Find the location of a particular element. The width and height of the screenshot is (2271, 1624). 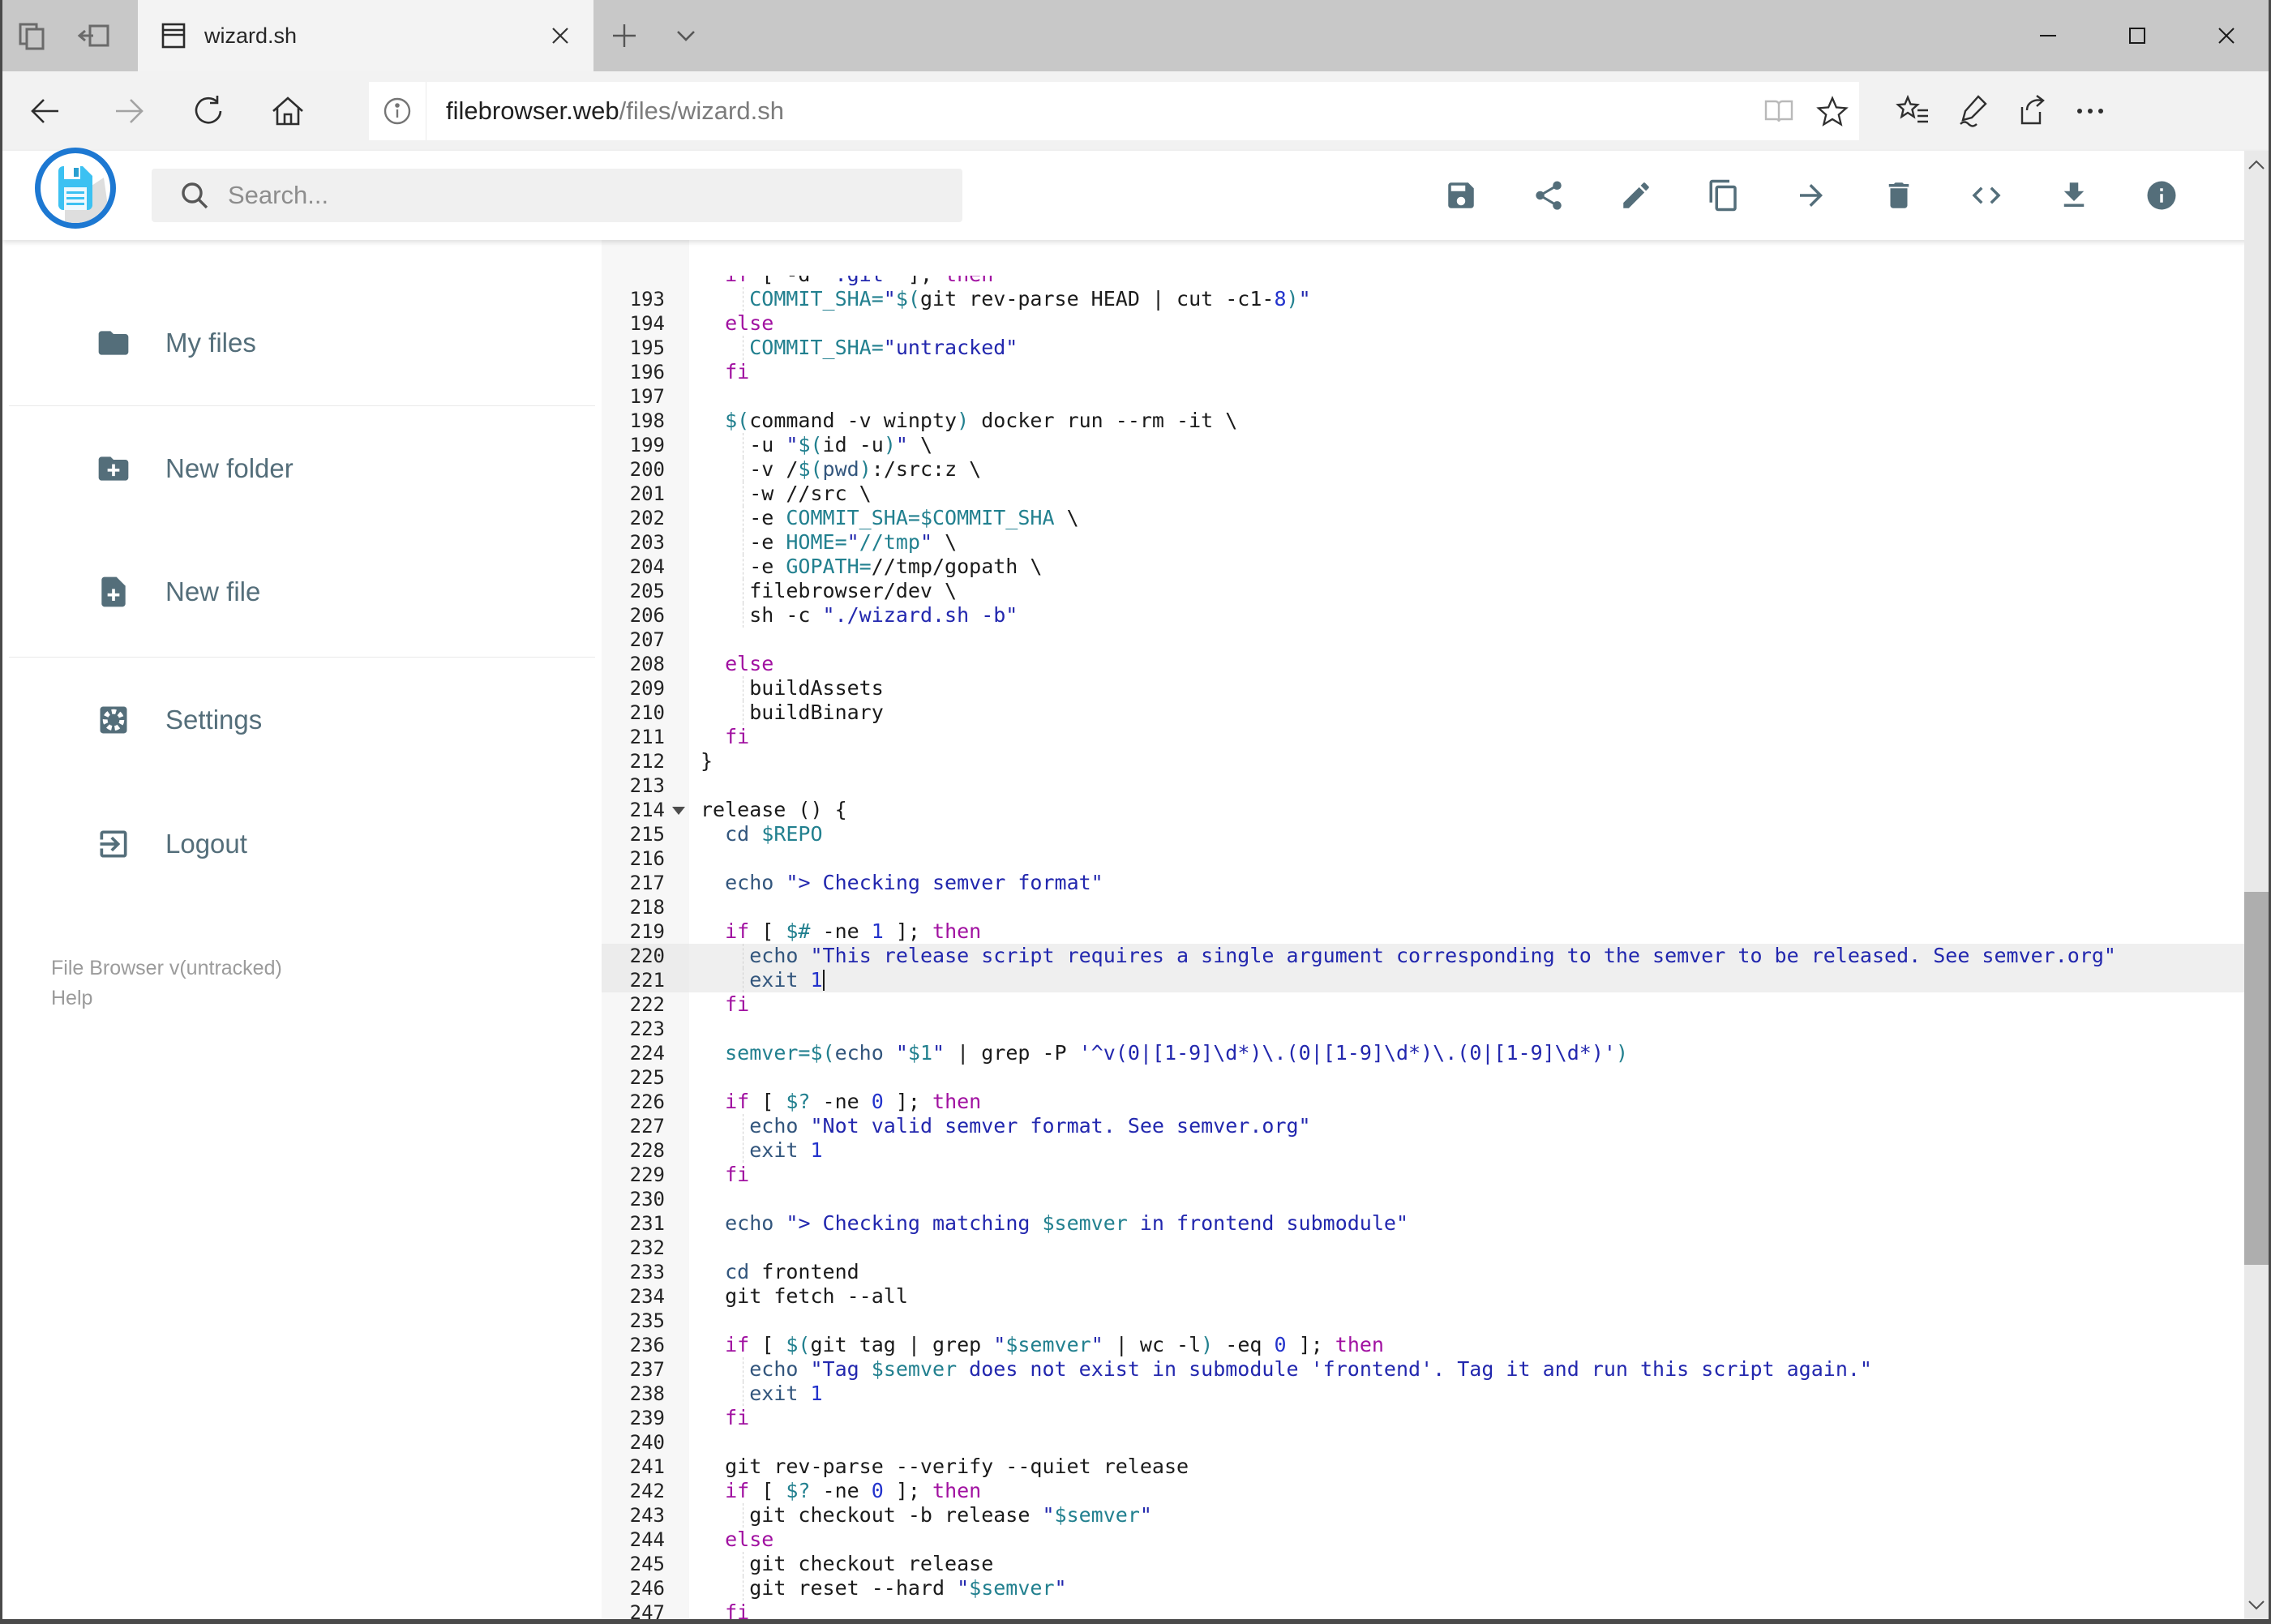

code-line: 238 exit 1 is located at coordinates (1423, 1394).